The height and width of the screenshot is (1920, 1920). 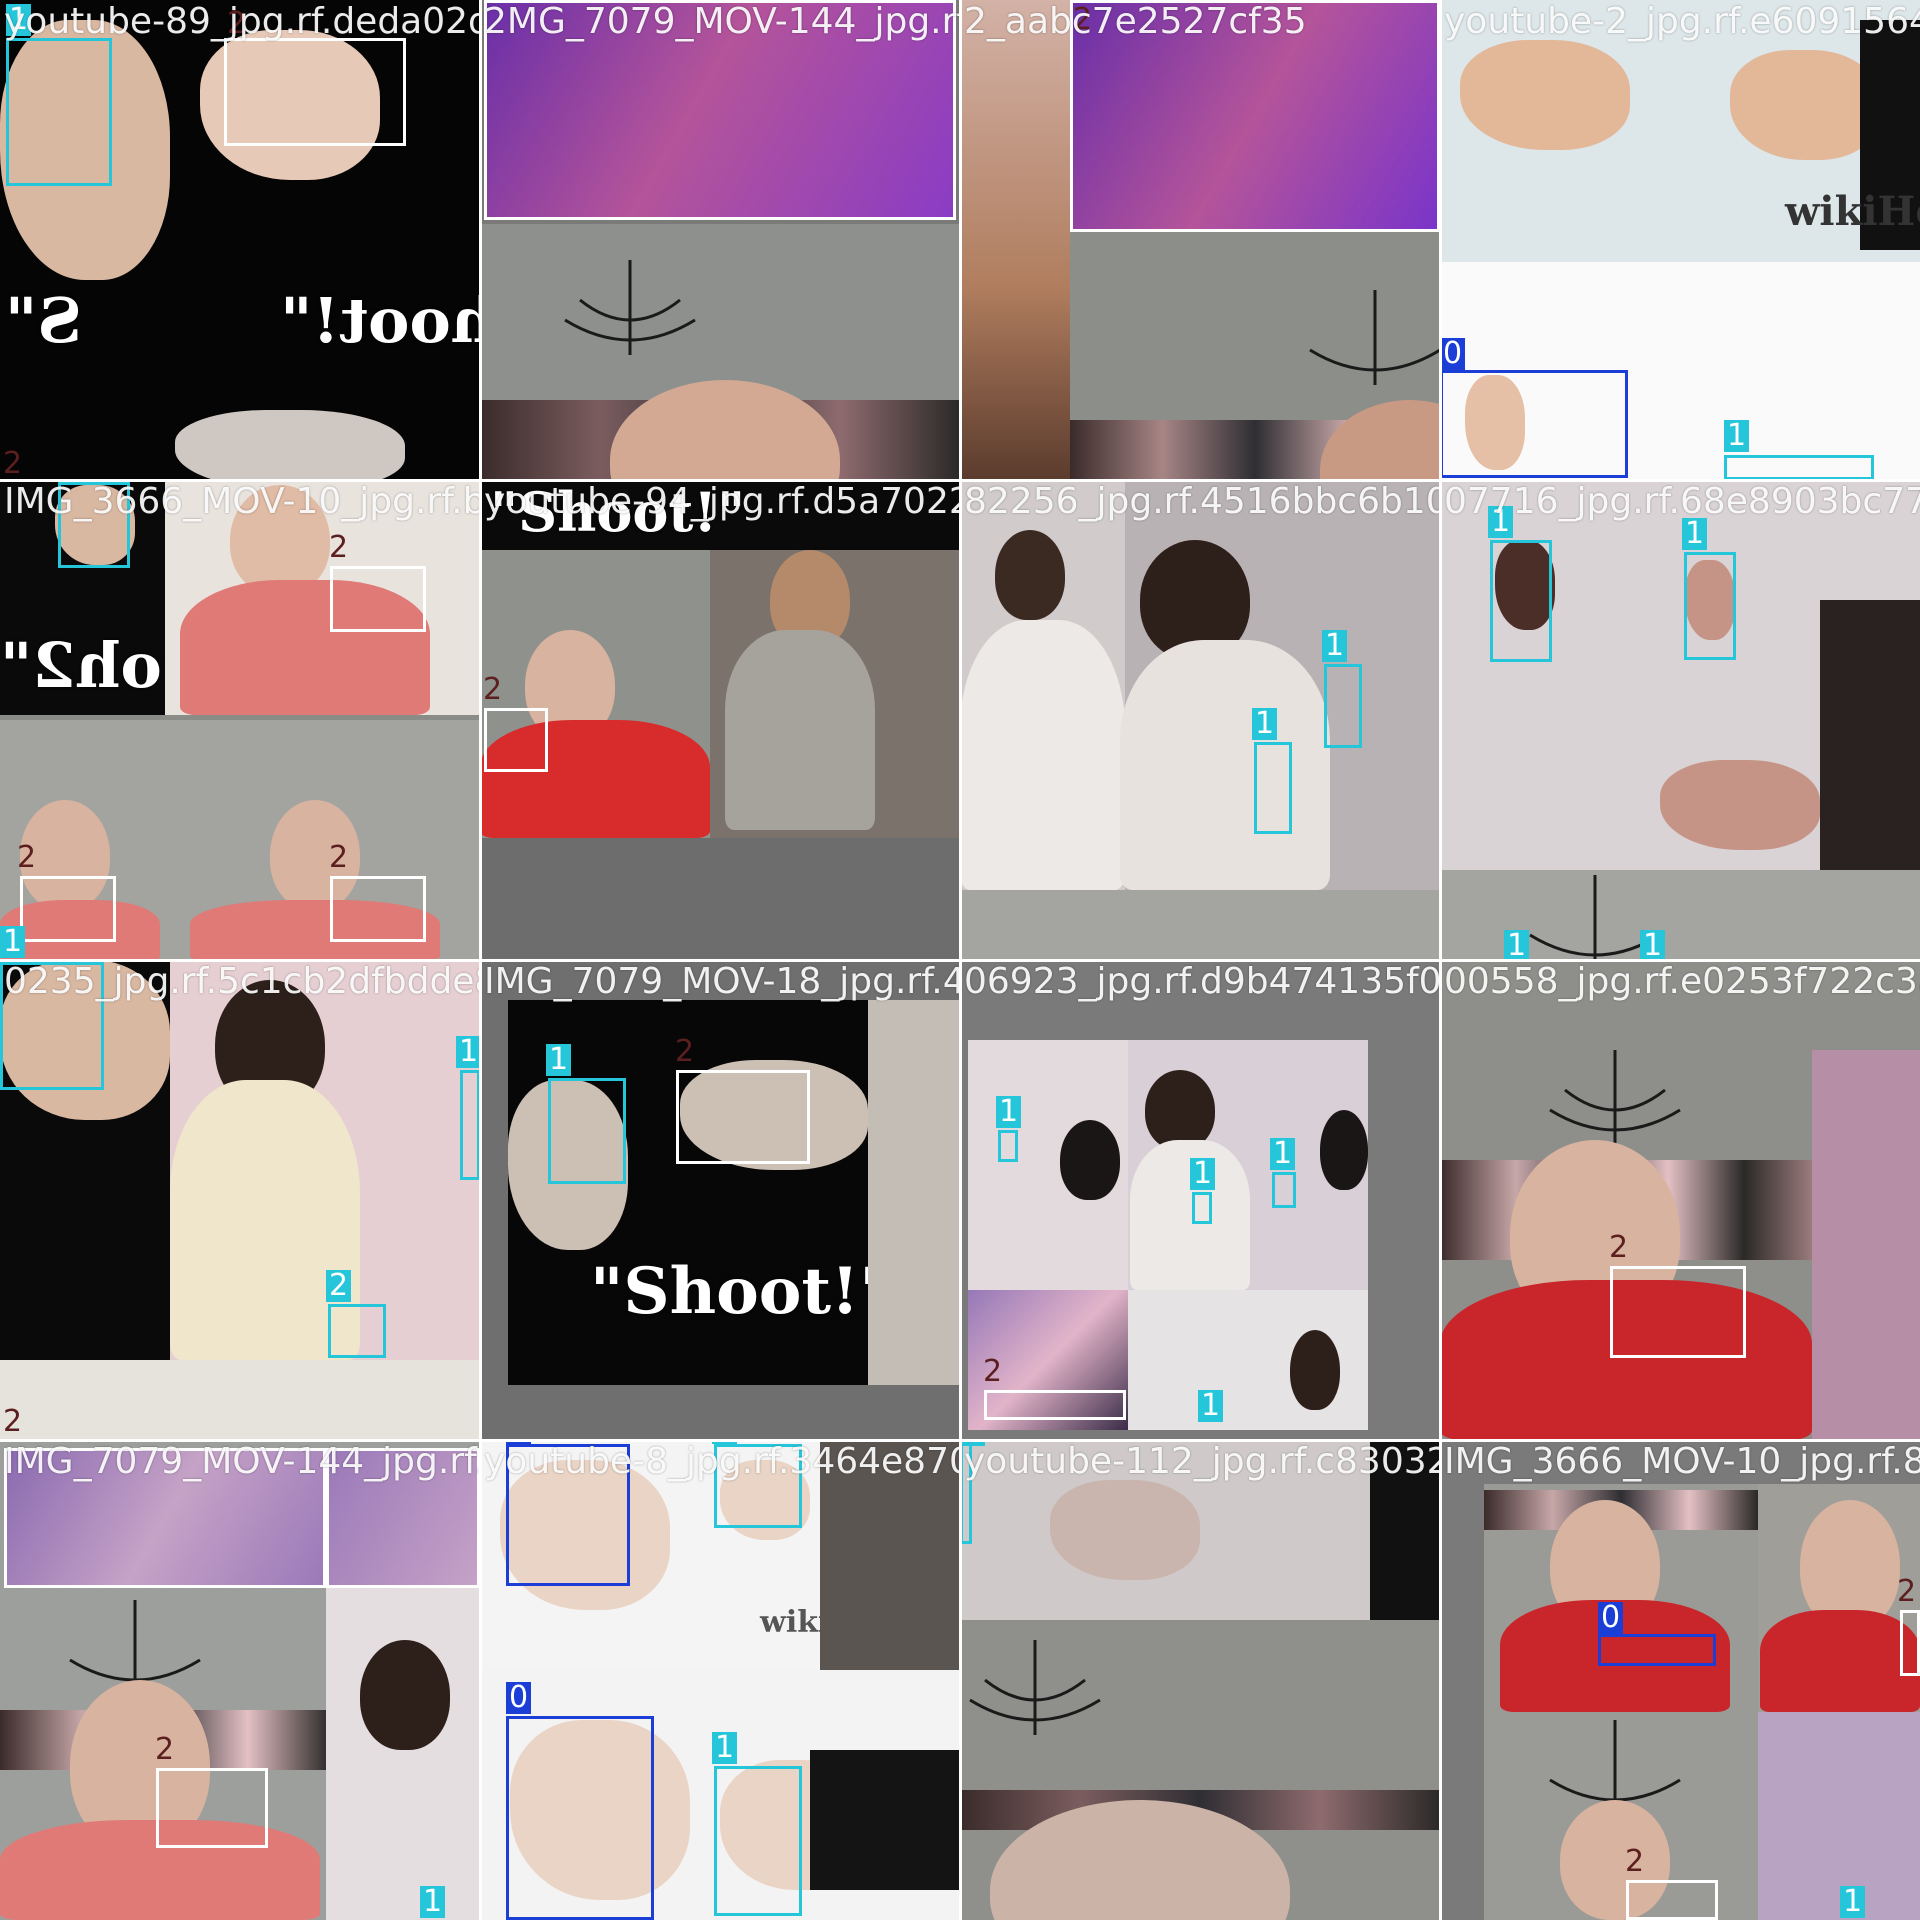 What do you see at coordinates (1200, 240) in the screenshot?
I see `mosaic-tile: 2 2_aabc7e2527cf35` at bounding box center [1200, 240].